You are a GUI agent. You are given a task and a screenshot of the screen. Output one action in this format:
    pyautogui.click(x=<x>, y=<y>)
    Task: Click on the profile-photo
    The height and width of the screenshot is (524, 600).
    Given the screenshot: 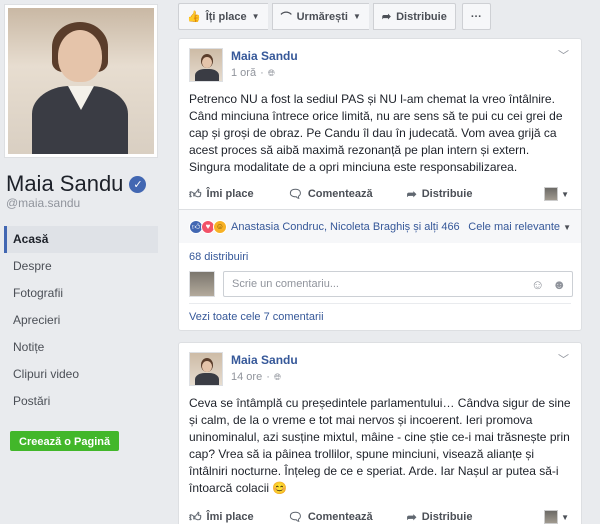 What is the action you would take?
    pyautogui.click(x=81, y=81)
    